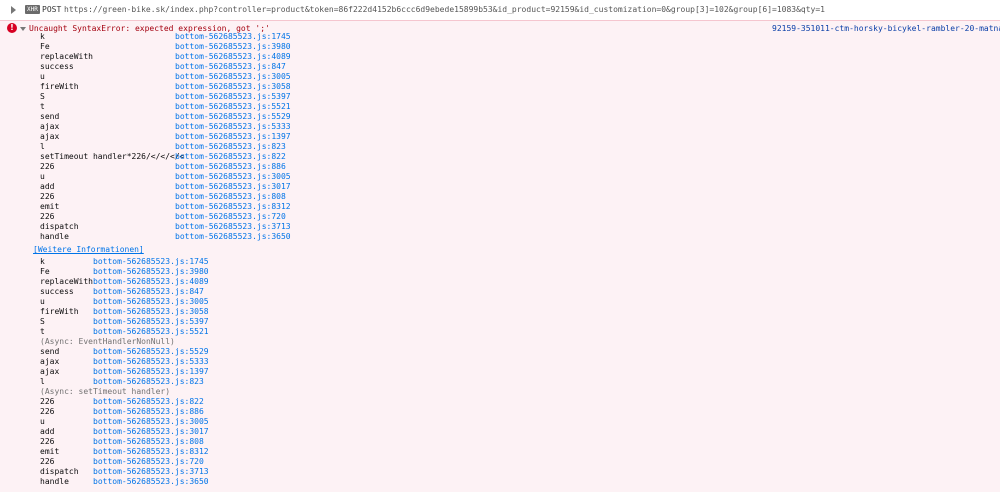  What do you see at coordinates (42, 106) in the screenshot?
I see `function-name: t` at bounding box center [42, 106].